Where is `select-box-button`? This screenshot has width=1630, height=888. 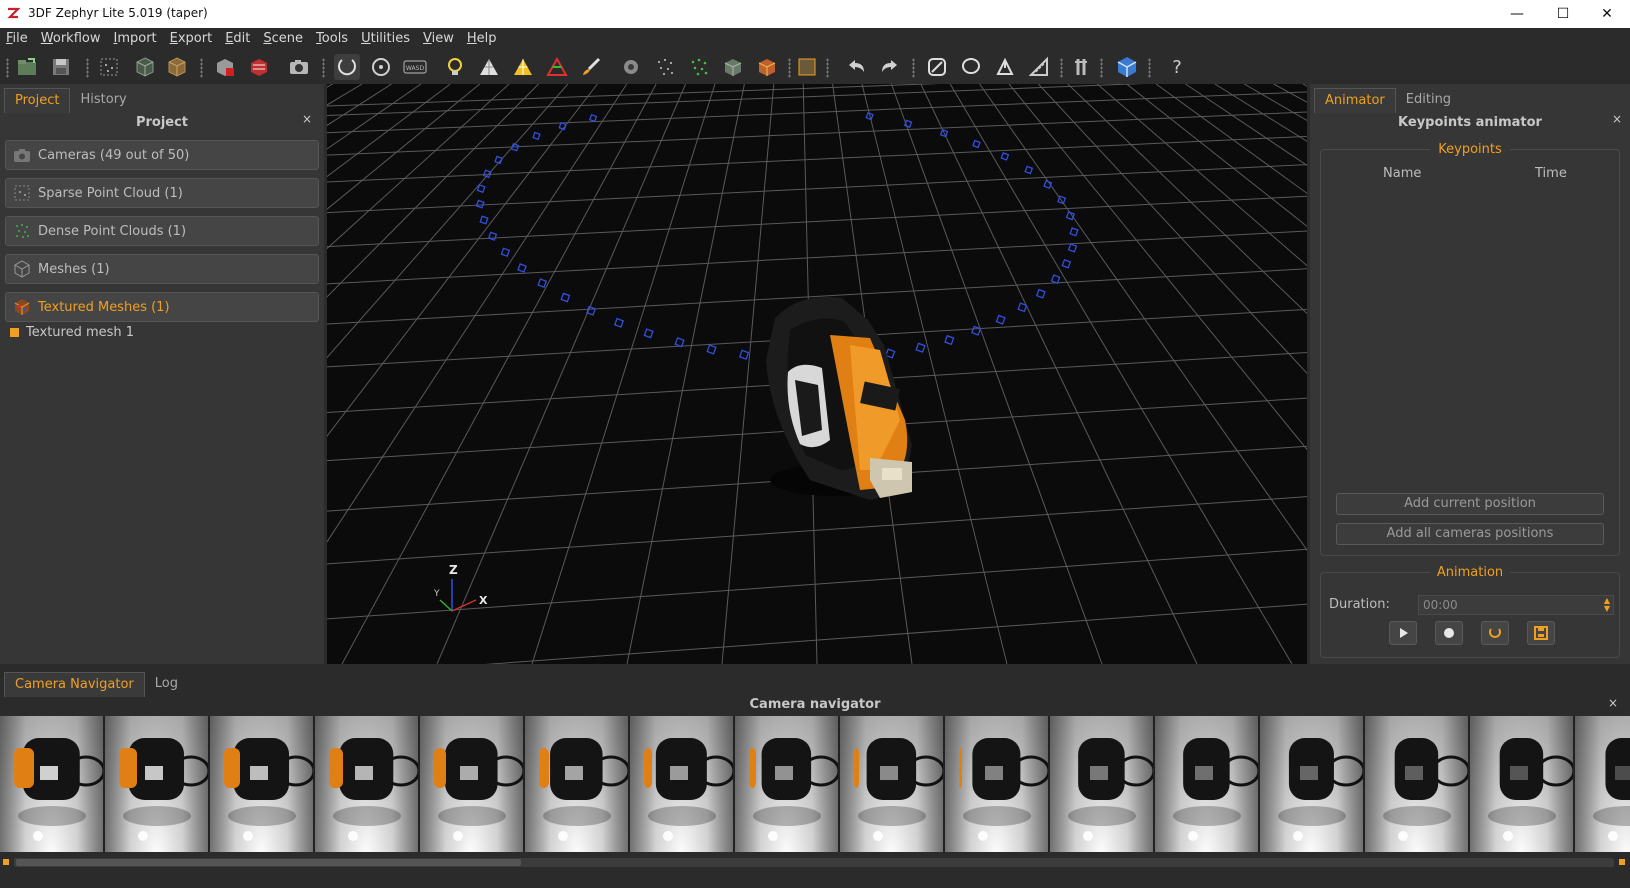
select-box-button is located at coordinates (807, 67).